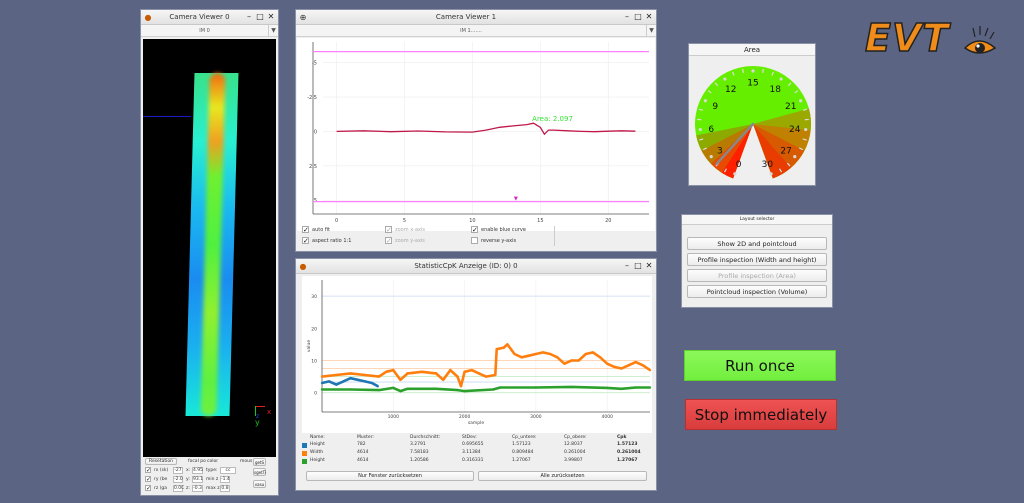  I want to click on rotation-input: 0.0C, so click(178, 488).